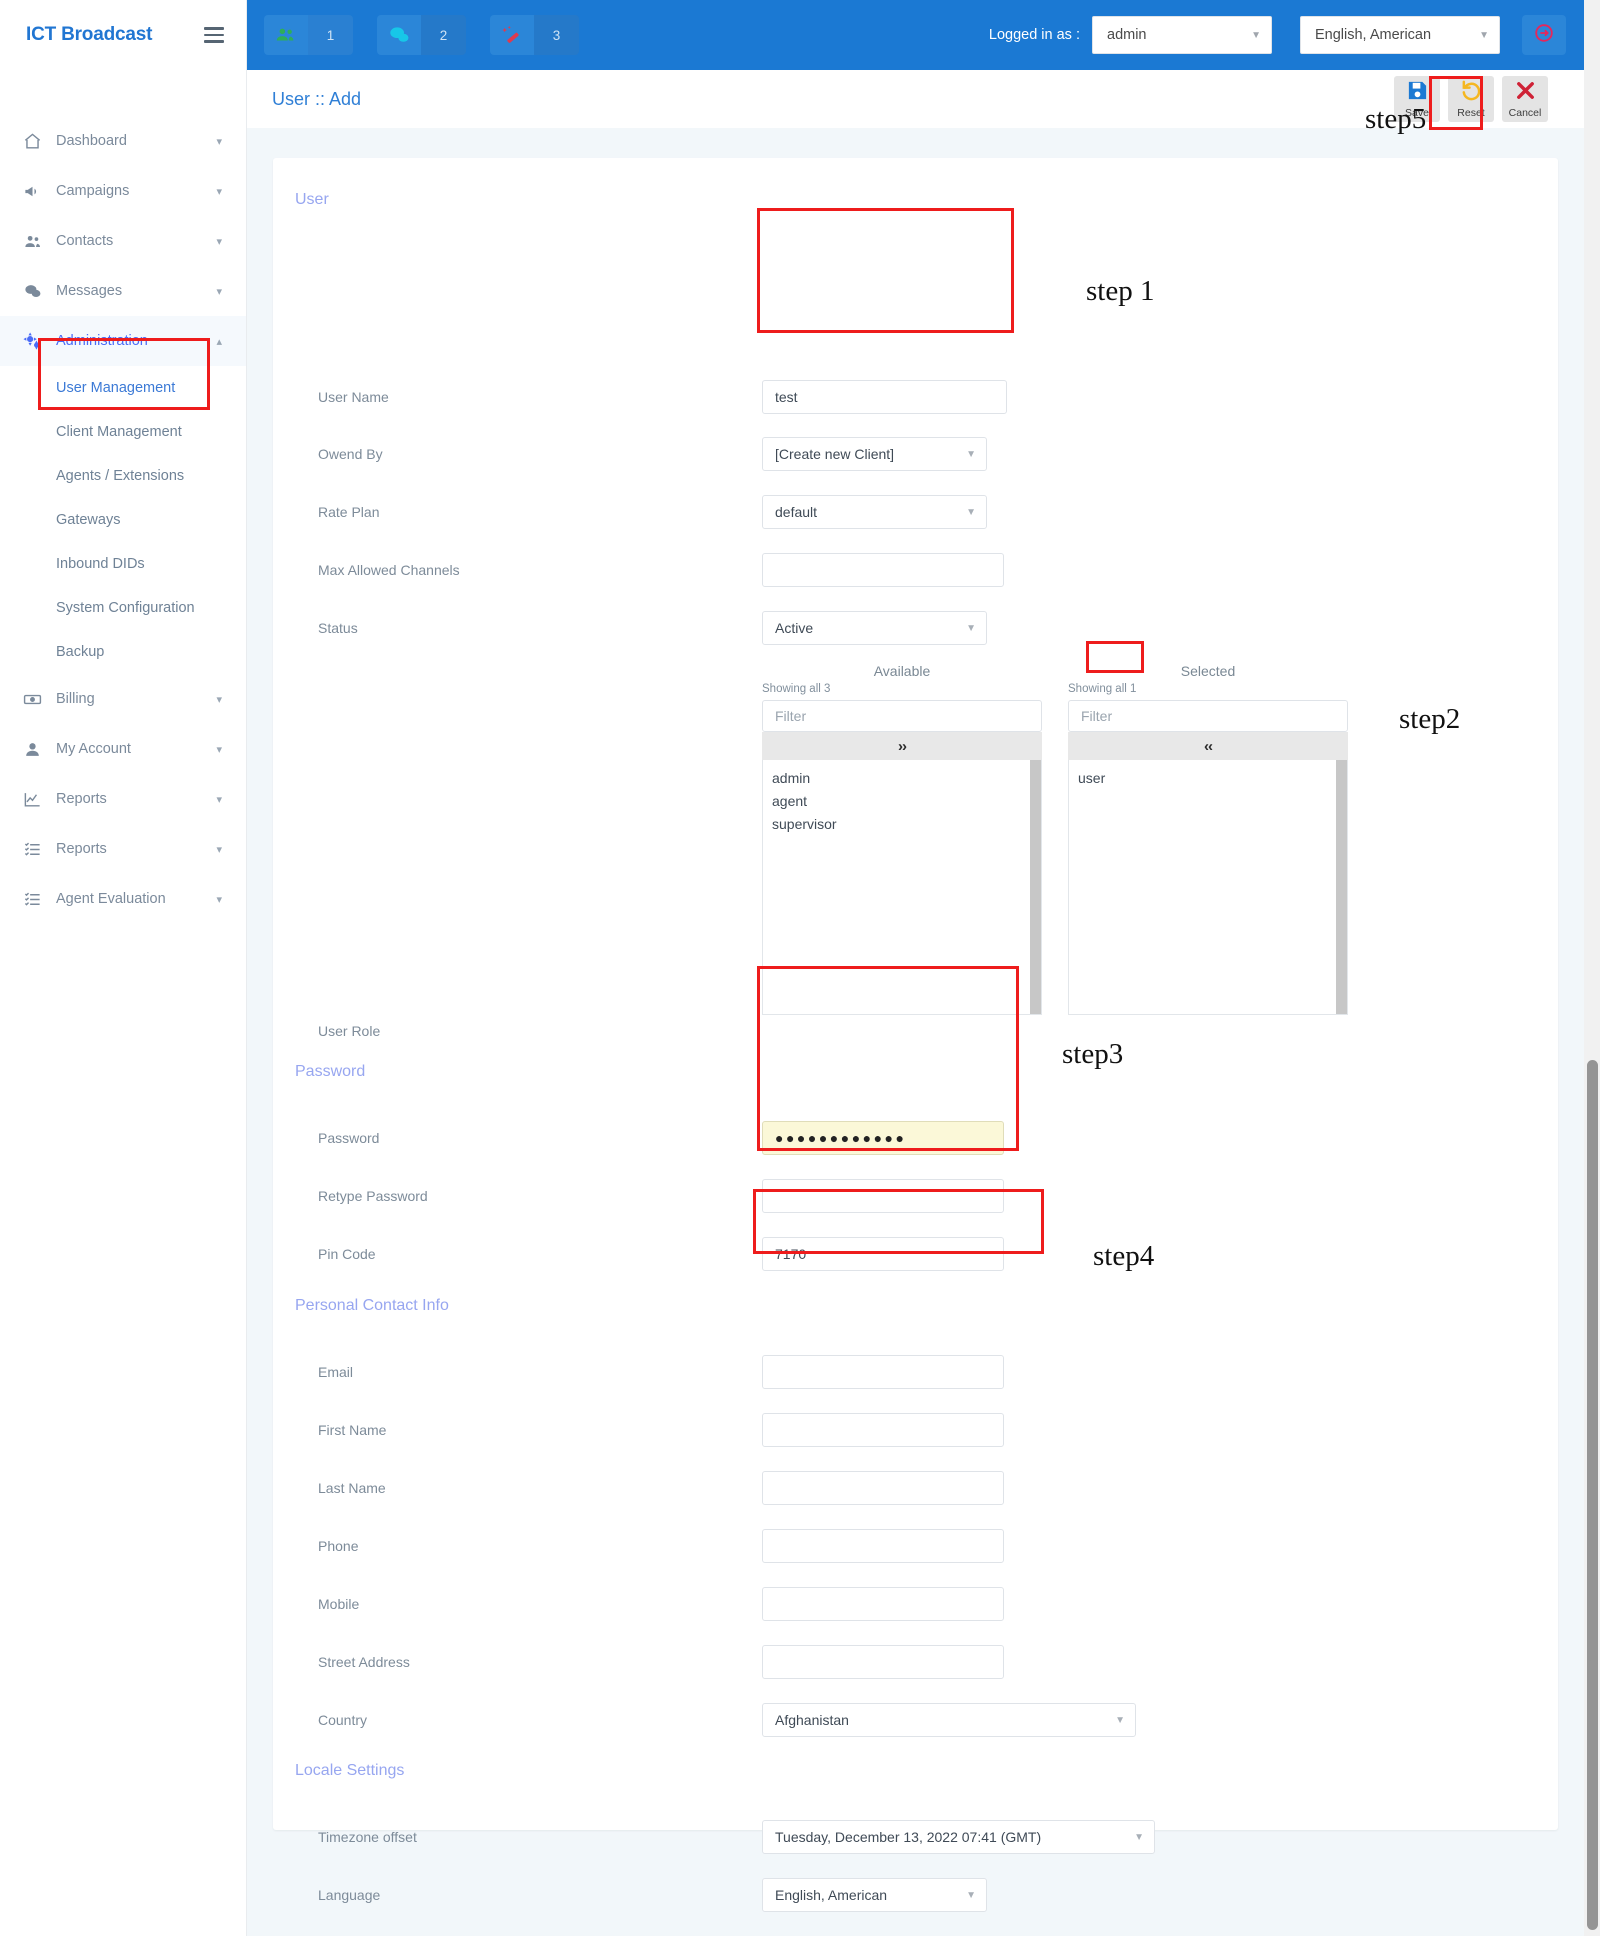  Describe the element at coordinates (123, 432) in the screenshot. I see `sidebar-item-client-management: Client Management` at that location.